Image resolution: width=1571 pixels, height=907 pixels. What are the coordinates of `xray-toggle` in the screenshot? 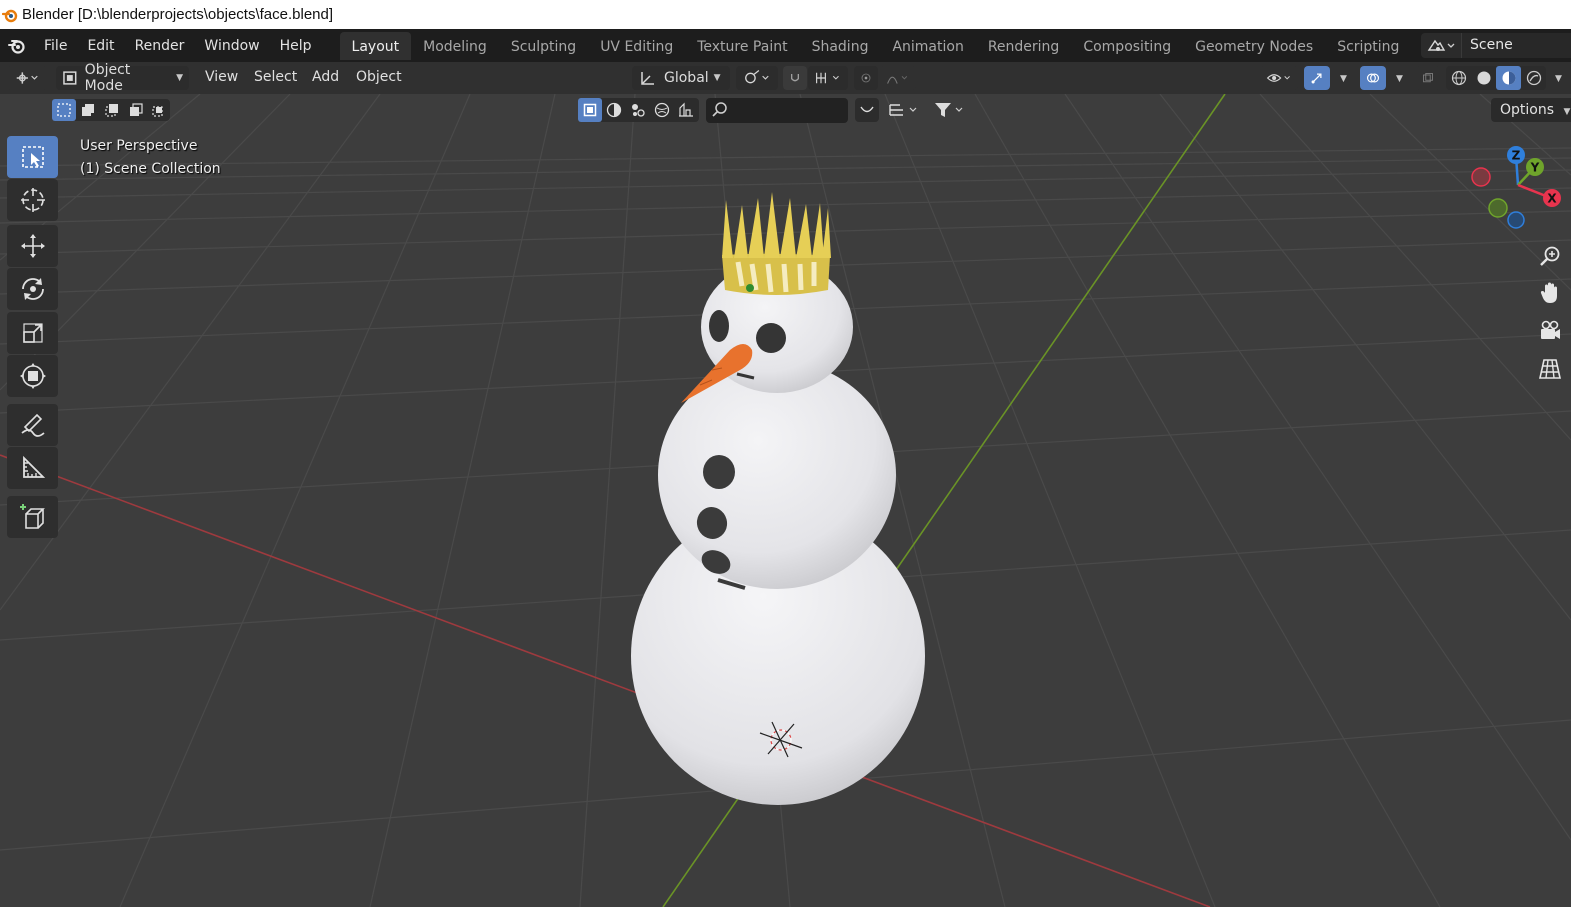 It's located at (1428, 78).